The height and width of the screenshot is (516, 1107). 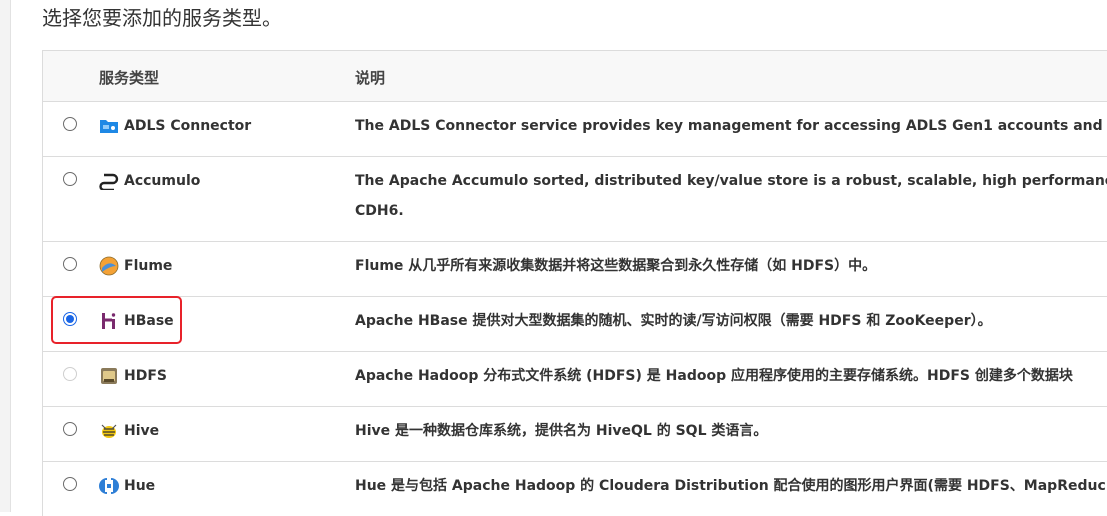 What do you see at coordinates (109, 431) in the screenshot?
I see `hive-bee-icon` at bounding box center [109, 431].